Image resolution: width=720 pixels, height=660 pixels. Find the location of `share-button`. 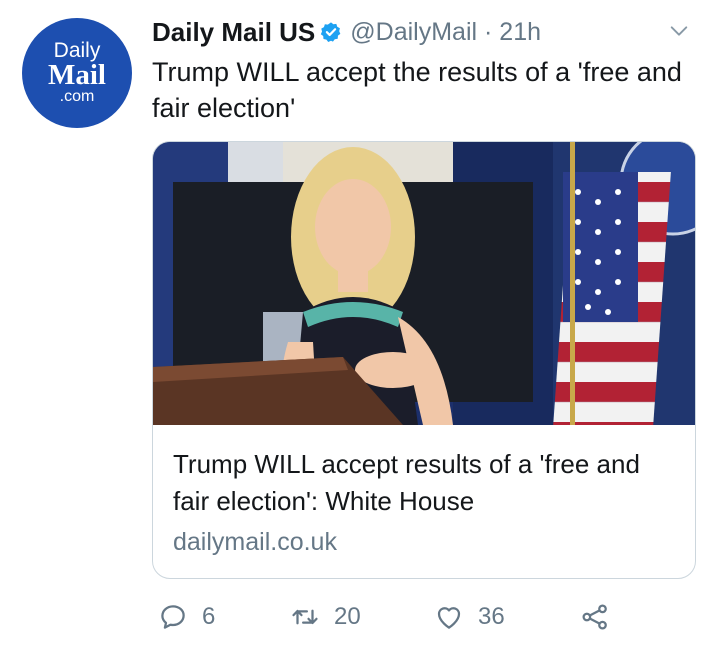

share-button is located at coordinates (602, 617).